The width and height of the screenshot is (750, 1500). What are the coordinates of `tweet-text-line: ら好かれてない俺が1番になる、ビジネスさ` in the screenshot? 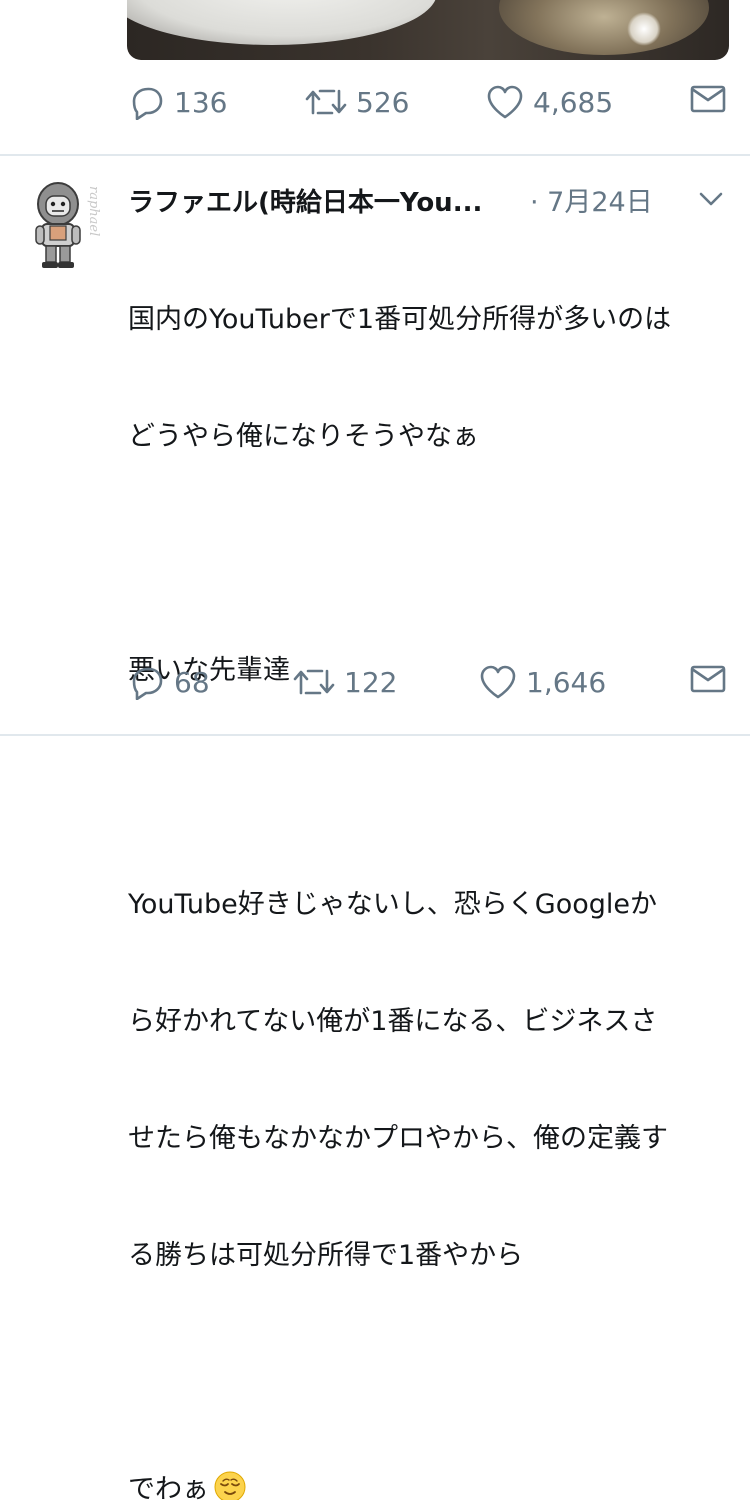 It's located at (393, 1021).